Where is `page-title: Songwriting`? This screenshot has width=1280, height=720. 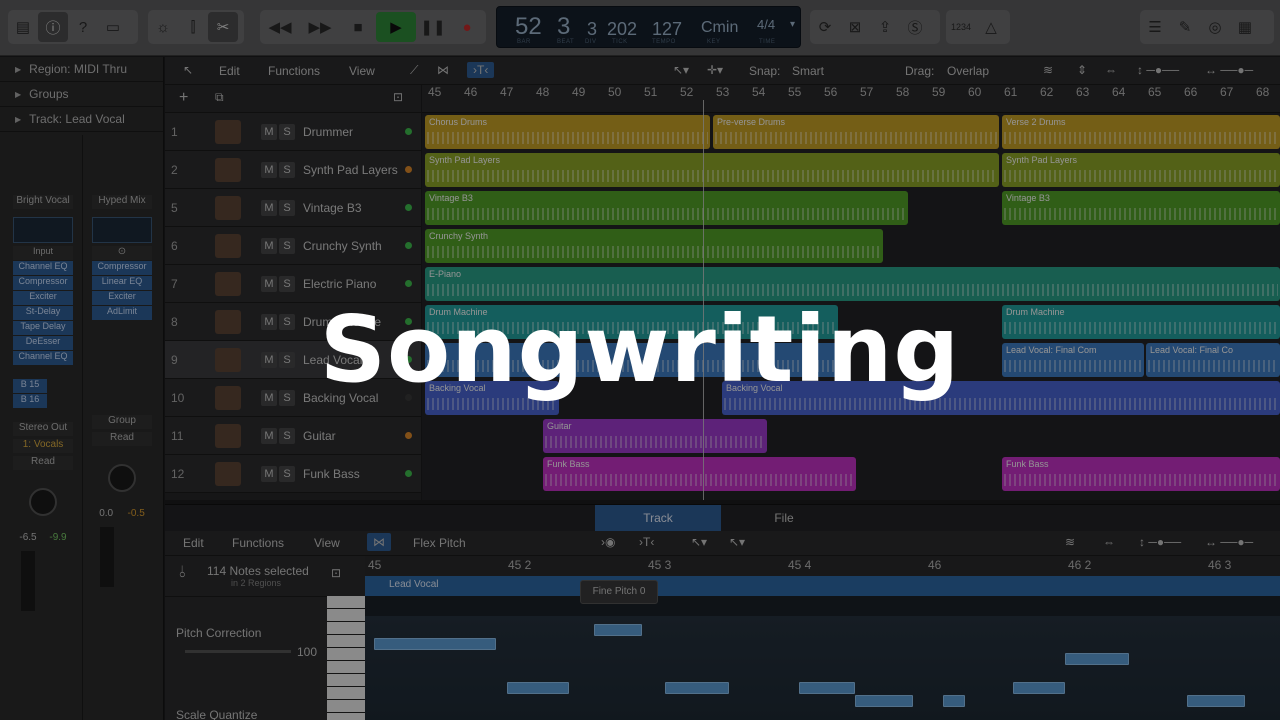
page-title: Songwriting is located at coordinates (640, 349).